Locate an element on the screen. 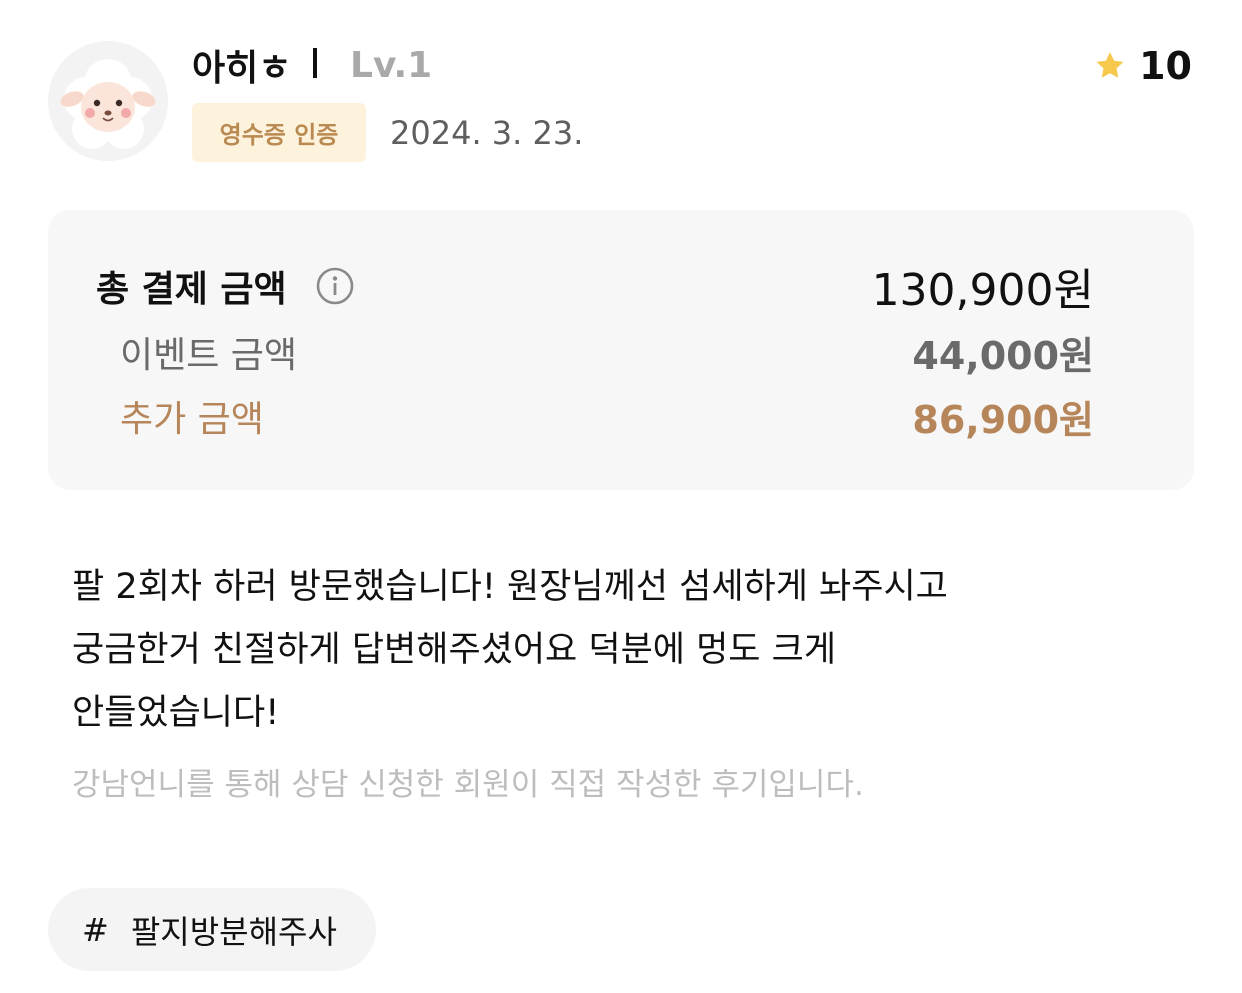 The width and height of the screenshot is (1242, 993). extra-amount-row: 추가 금액 86,900원 is located at coordinates (573, 416).